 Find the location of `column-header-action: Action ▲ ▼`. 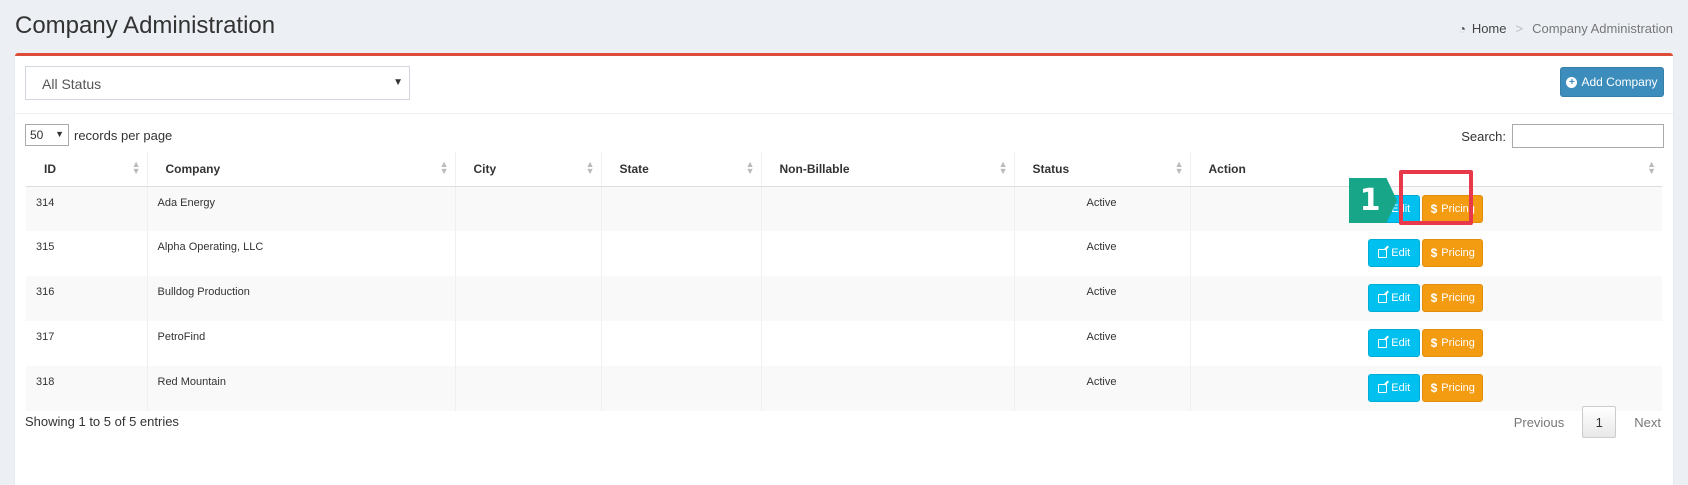

column-header-action: Action ▲ ▼ is located at coordinates (1426, 169).